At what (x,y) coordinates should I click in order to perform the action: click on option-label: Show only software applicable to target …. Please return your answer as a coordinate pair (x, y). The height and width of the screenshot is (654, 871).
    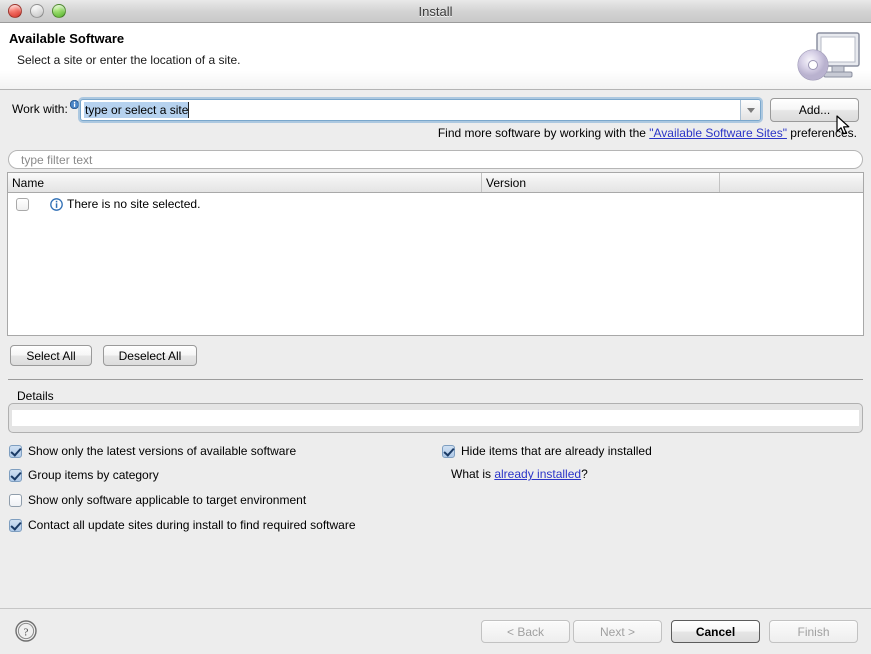
    Looking at the image, I should click on (167, 500).